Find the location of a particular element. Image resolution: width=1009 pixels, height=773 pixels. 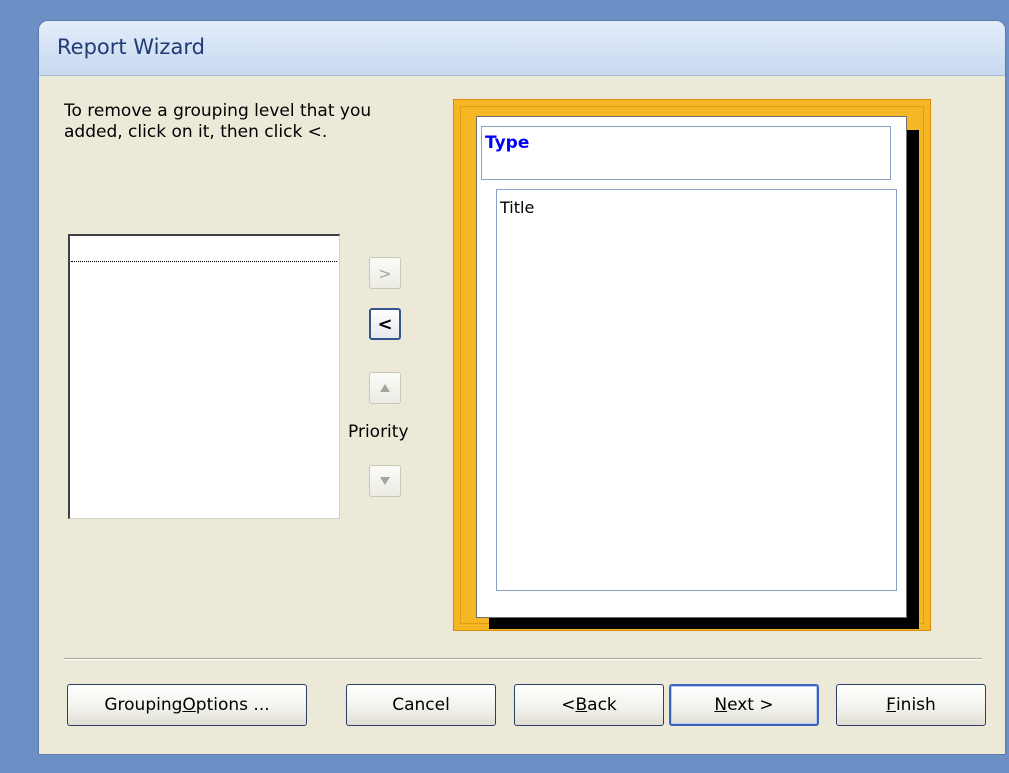

back-accesskey: B is located at coordinates (581, 705).